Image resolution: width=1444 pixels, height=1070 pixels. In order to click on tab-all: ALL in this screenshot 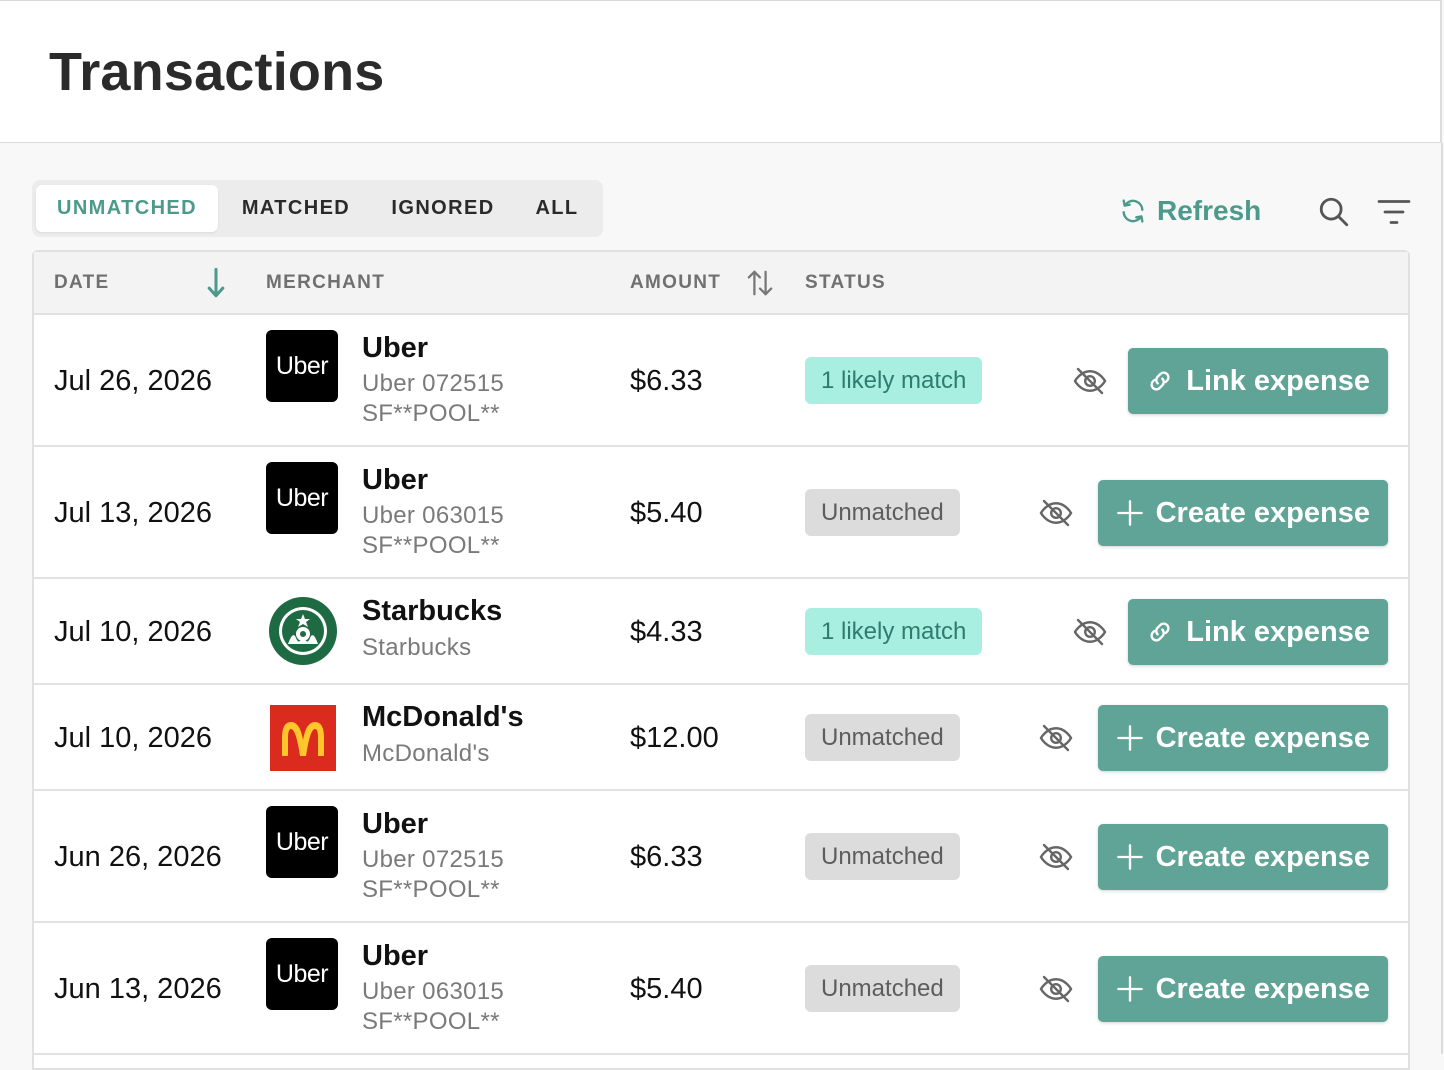, I will do `click(557, 208)`.